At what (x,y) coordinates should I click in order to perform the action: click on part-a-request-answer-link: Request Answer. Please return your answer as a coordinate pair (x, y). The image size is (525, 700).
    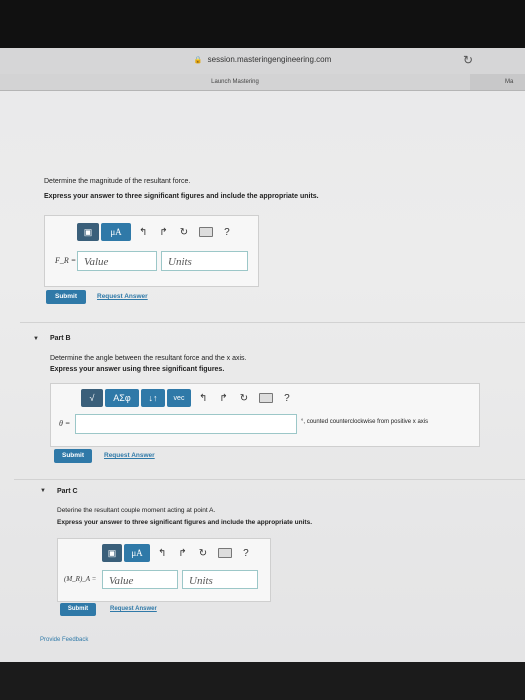
    Looking at the image, I should click on (122, 296).